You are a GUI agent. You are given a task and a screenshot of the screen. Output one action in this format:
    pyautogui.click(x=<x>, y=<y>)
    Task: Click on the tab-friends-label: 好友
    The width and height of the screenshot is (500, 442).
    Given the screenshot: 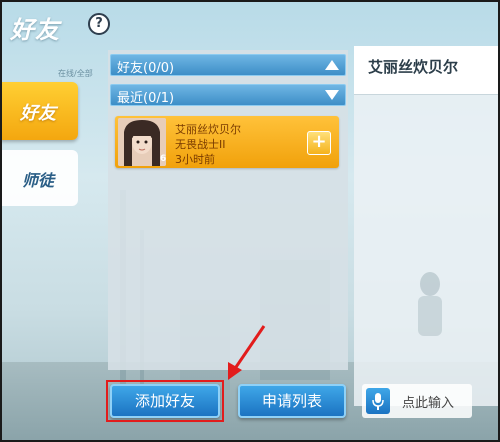 What is the action you would take?
    pyautogui.click(x=38, y=113)
    